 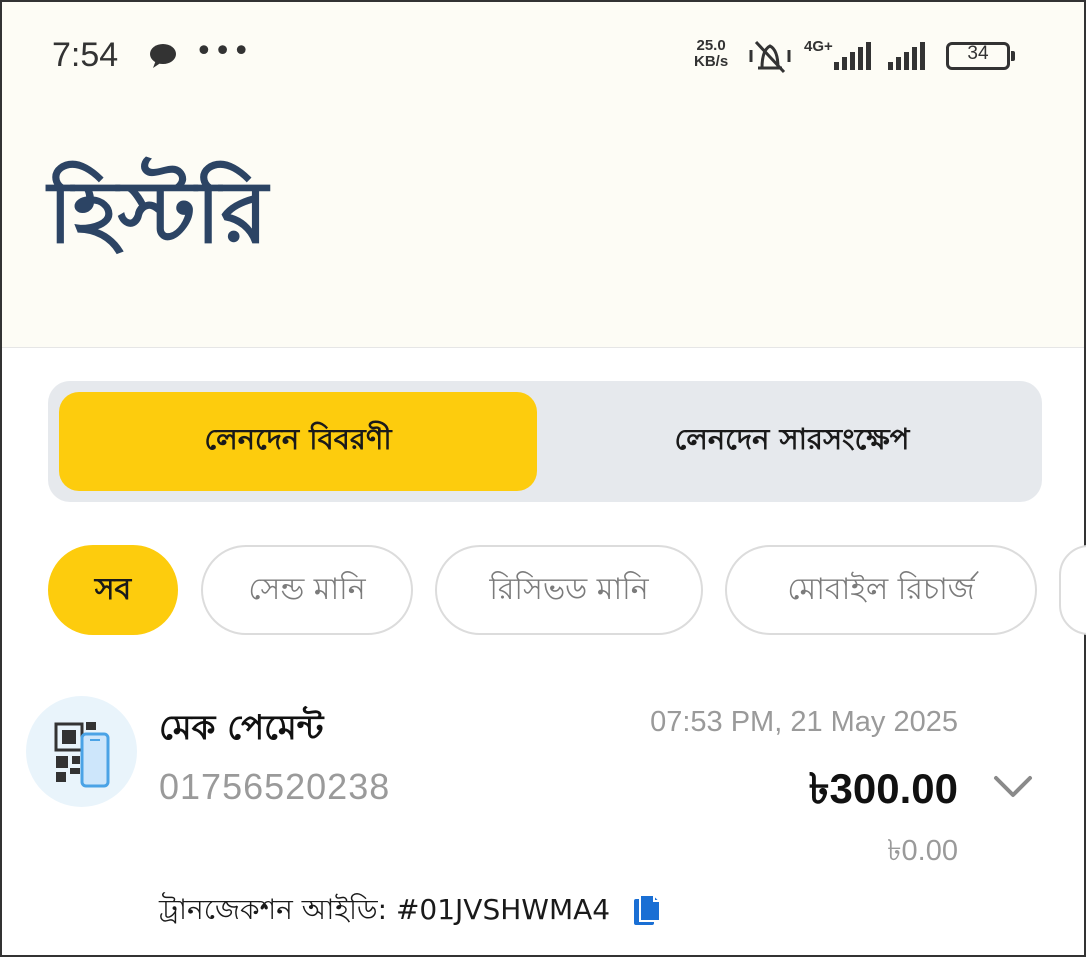 I want to click on page-title: হিস্টরি, so click(x=158, y=213).